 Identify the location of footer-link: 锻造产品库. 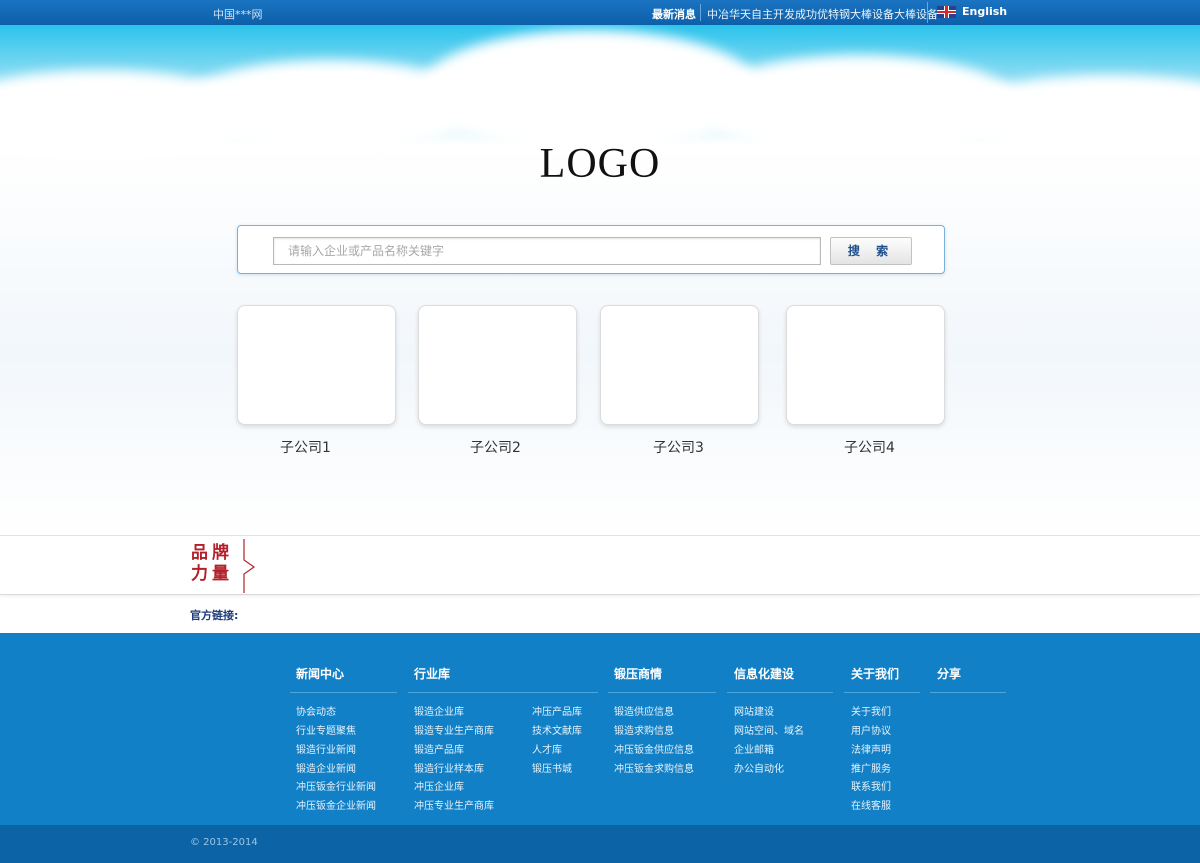
(439, 748).